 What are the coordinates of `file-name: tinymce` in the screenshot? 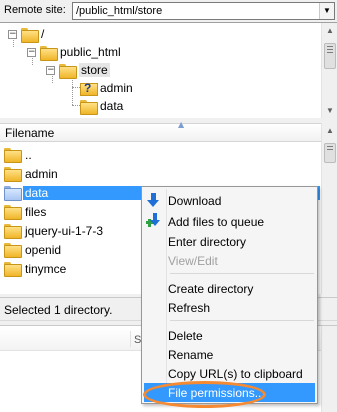 It's located at (46, 268).